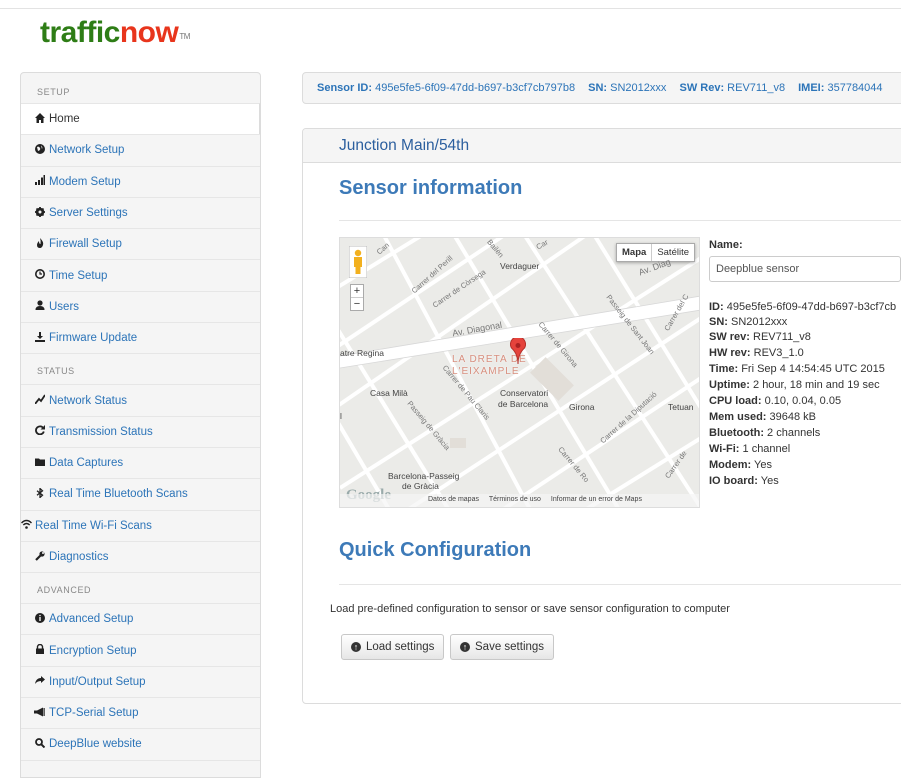 The width and height of the screenshot is (901, 778). What do you see at coordinates (140, 368) in the screenshot?
I see `nav-section-status: STATUS` at bounding box center [140, 368].